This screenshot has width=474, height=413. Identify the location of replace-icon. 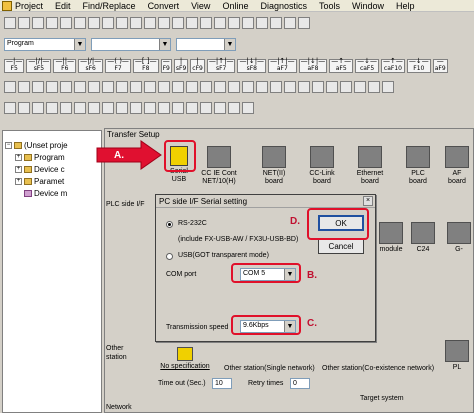
(150, 23).